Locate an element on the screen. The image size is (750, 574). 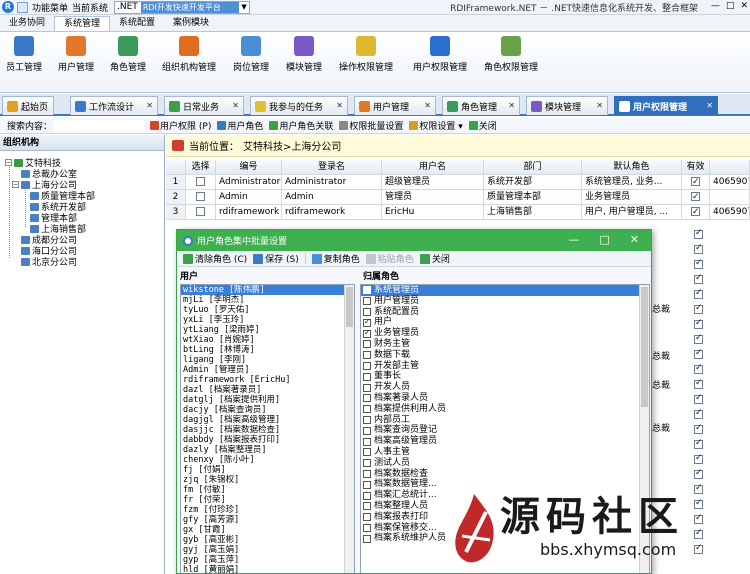
doc-tab-workflow: 工作流设计 ✕ is located at coordinates (114, 105).